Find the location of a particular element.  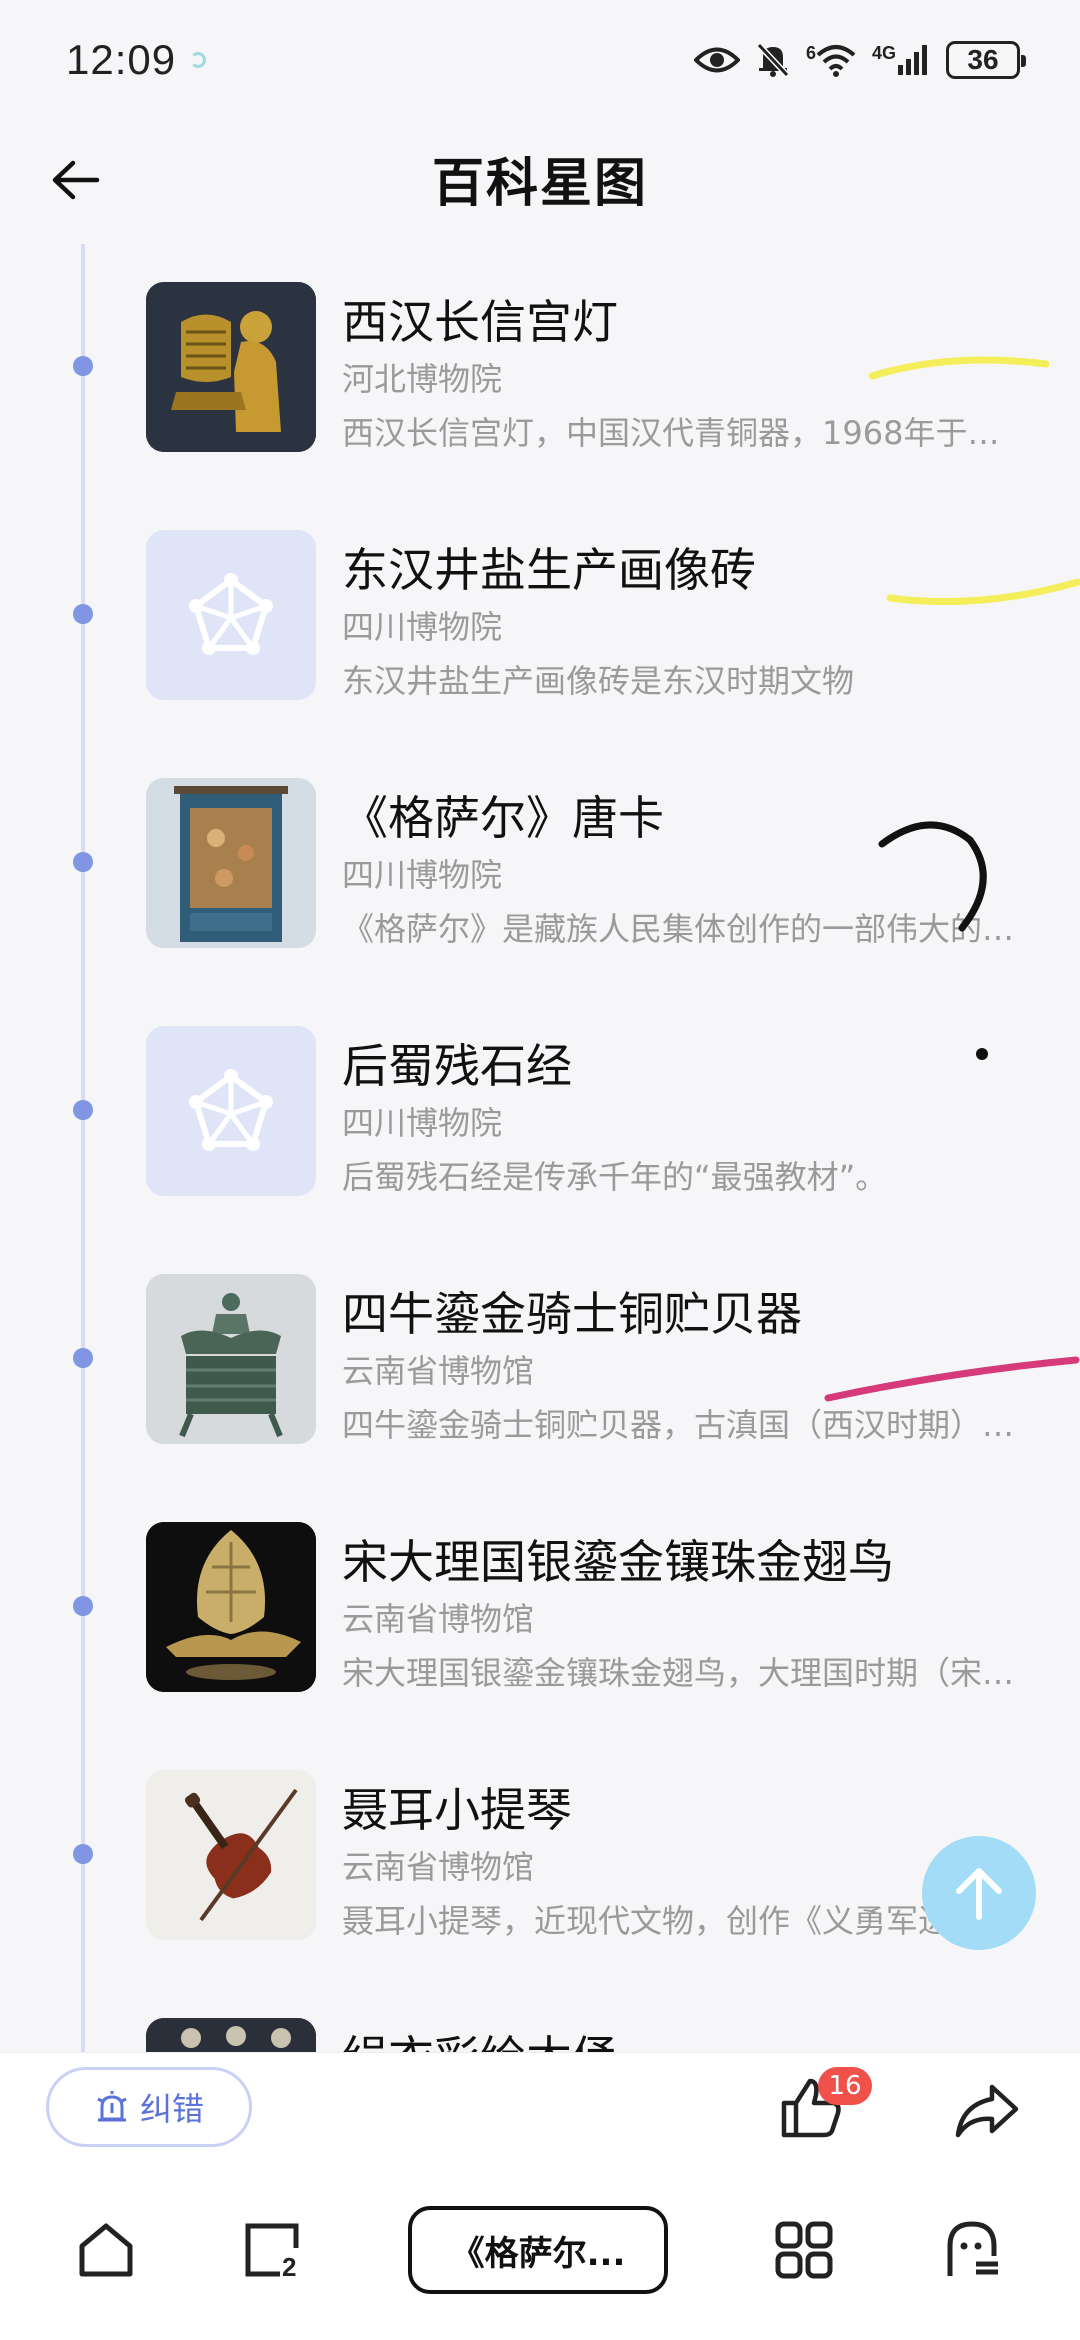

bell-muted-icon is located at coordinates (773, 60).